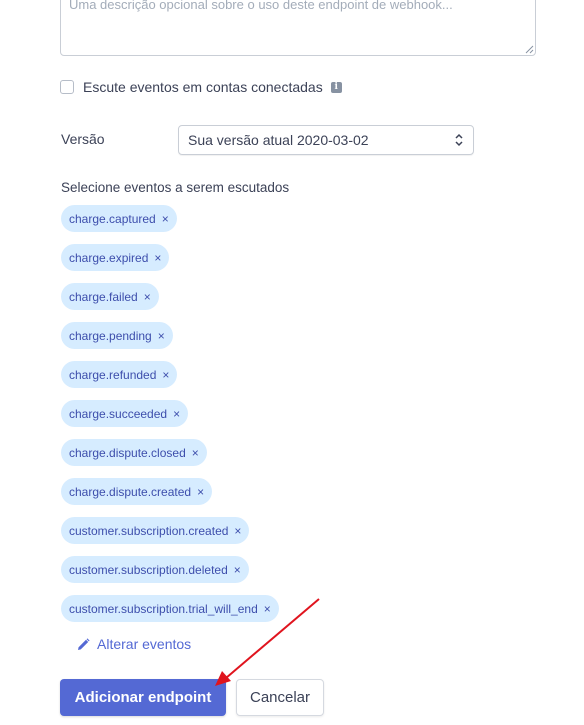  I want to click on resize-grip-icon, so click(529, 49).